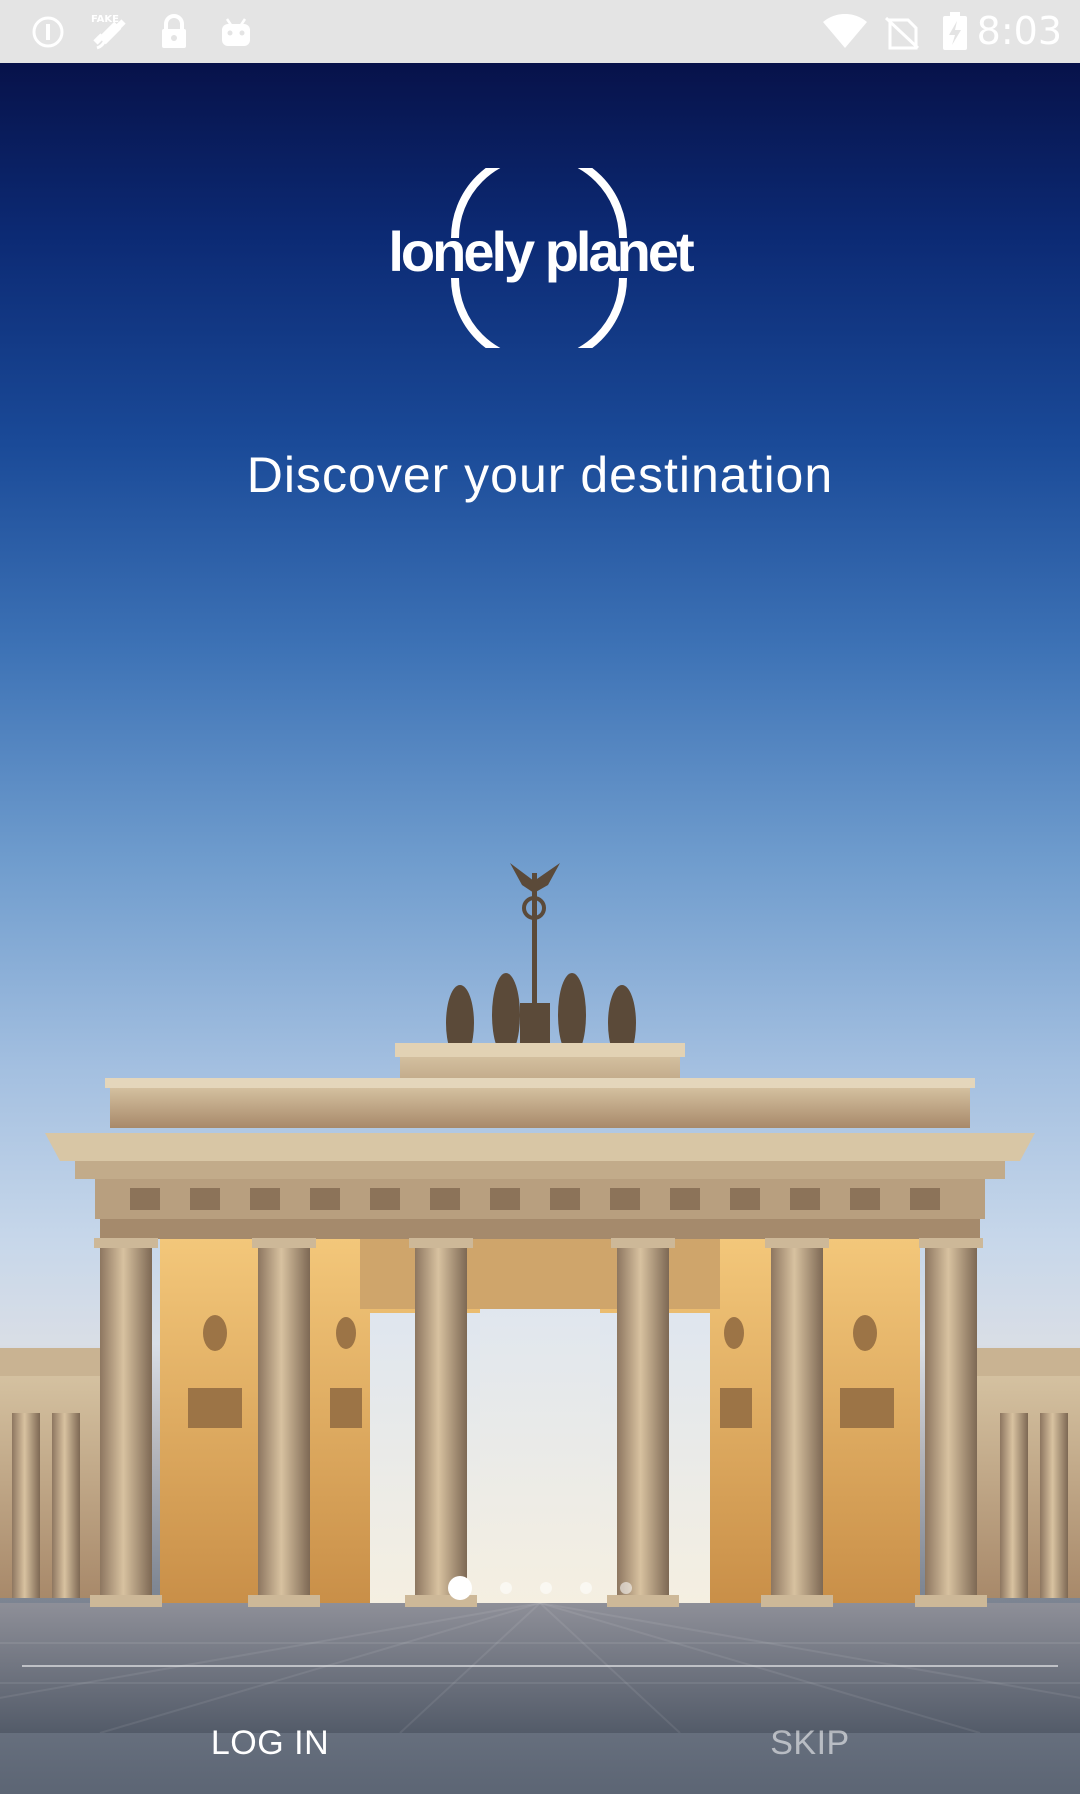 The height and width of the screenshot is (1794, 1080). Describe the element at coordinates (955, 31) in the screenshot. I see `battery-charging-icon` at that location.